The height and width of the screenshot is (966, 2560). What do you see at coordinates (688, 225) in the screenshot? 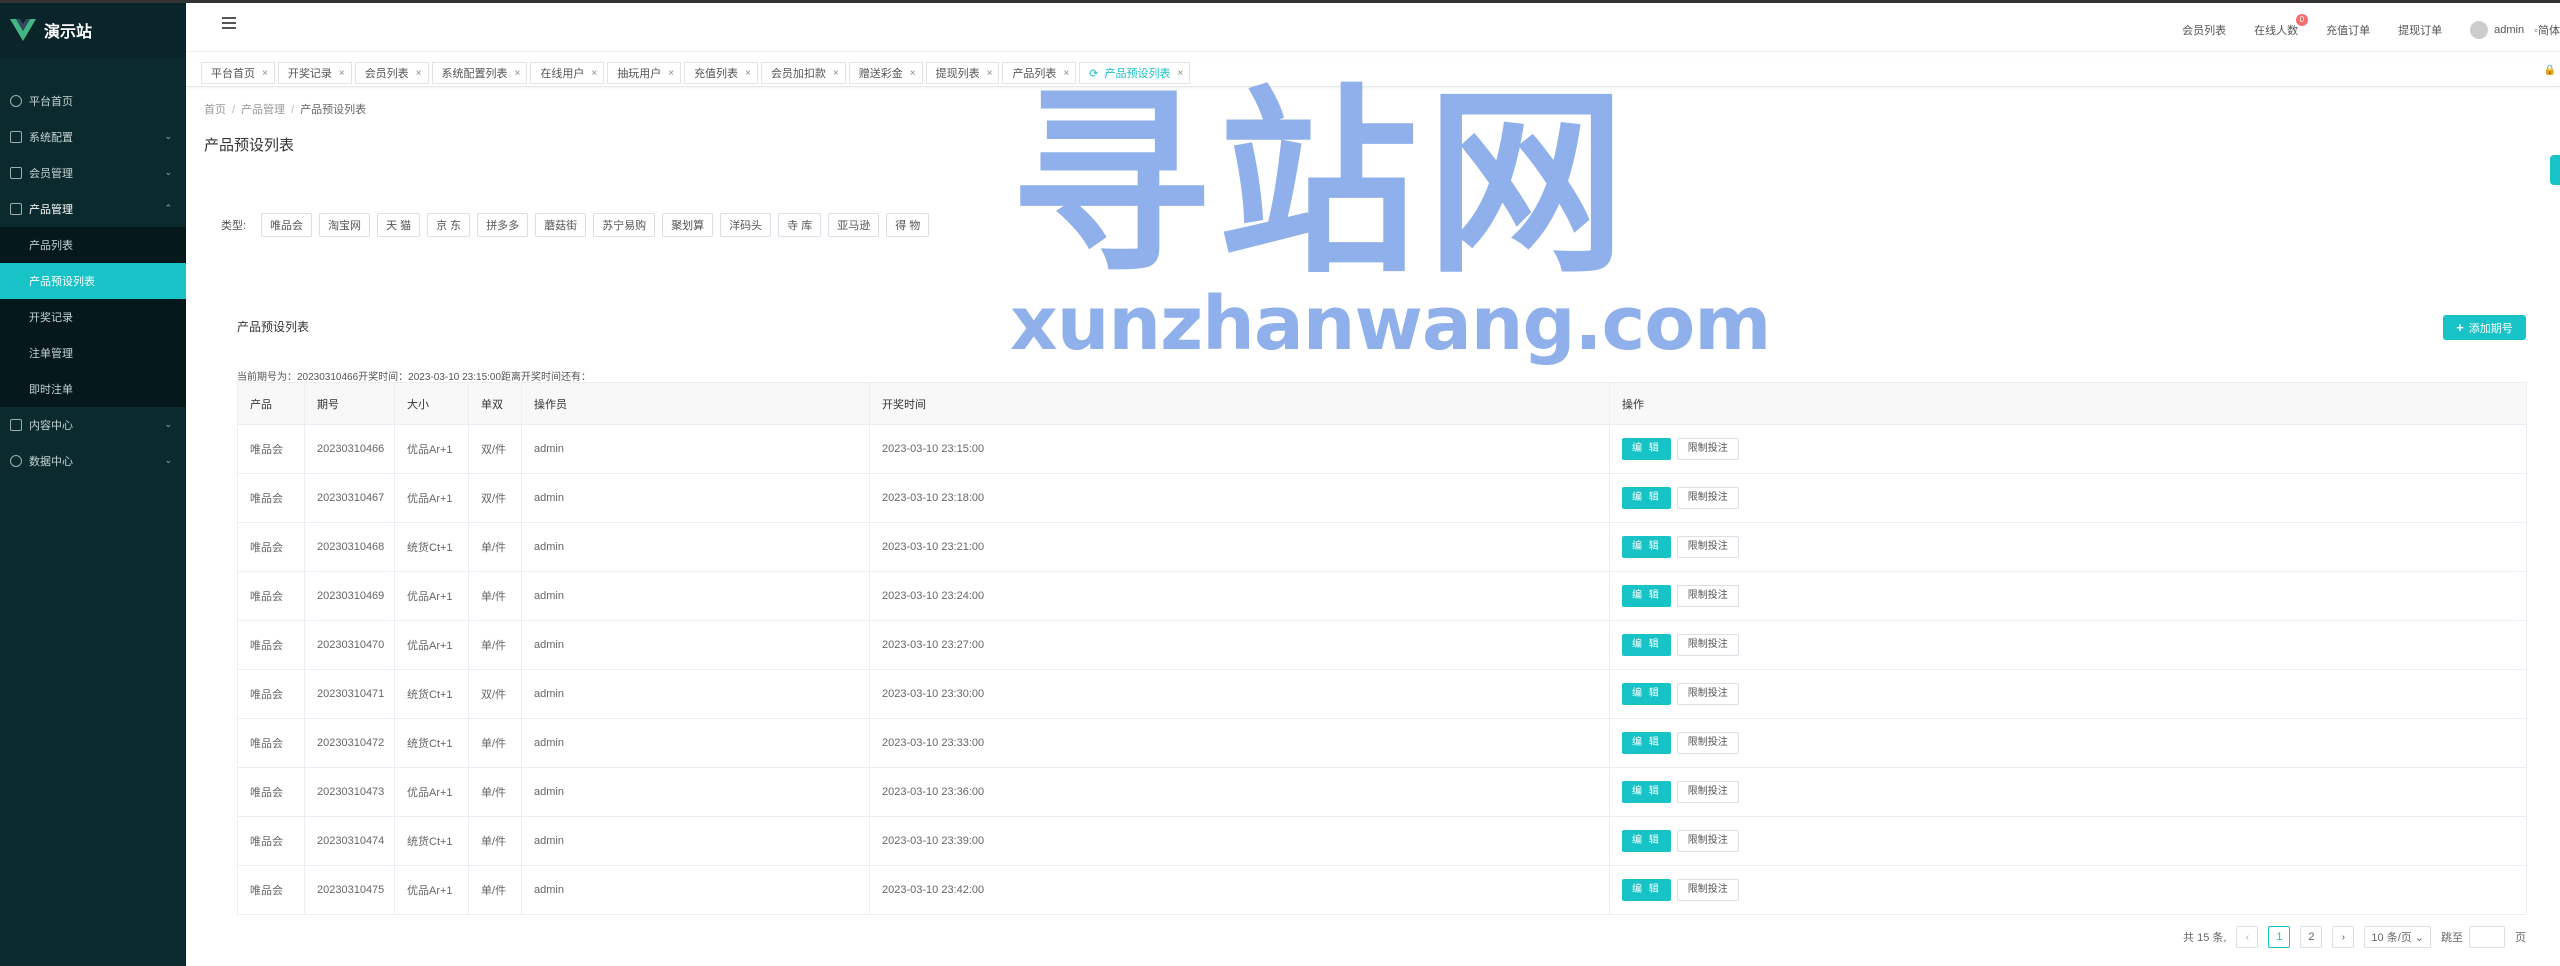
I see `filter-chip: 聚划算` at bounding box center [688, 225].